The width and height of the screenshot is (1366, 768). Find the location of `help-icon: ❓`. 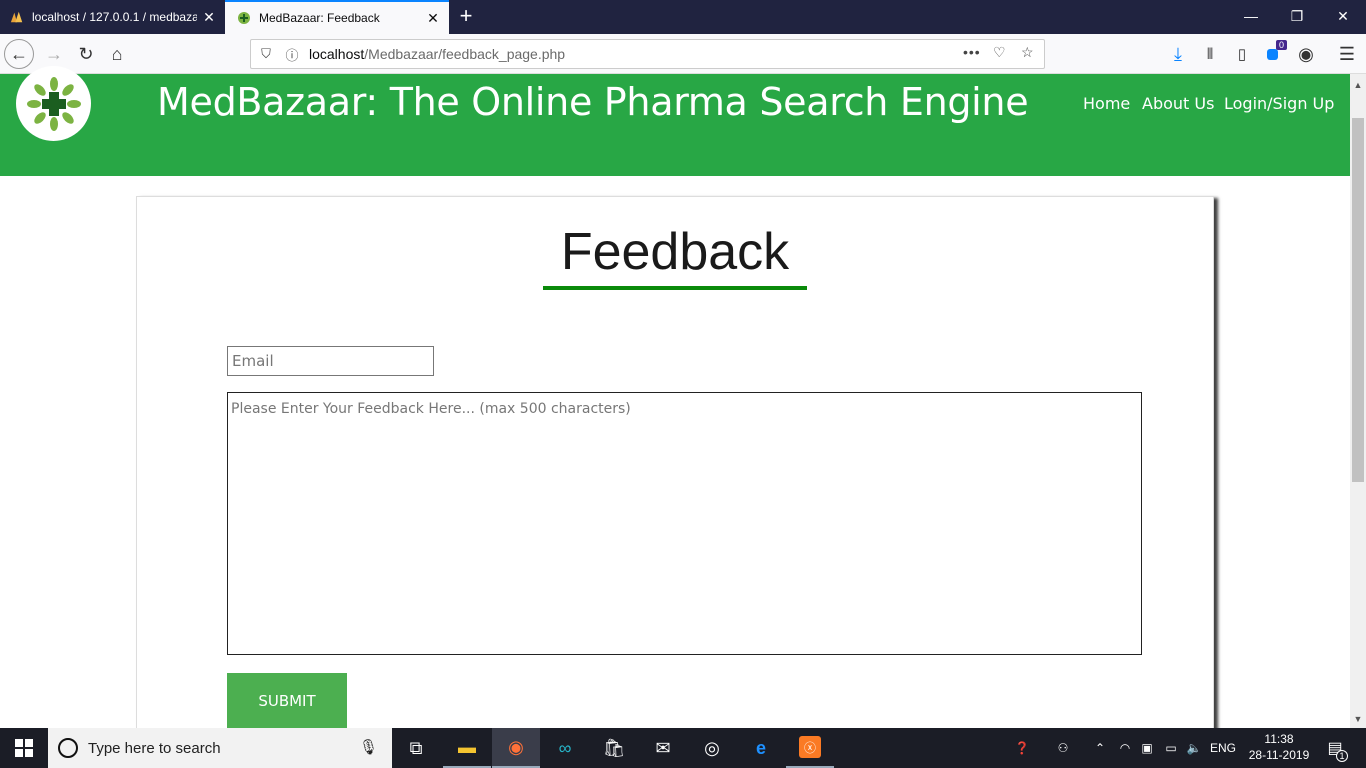

help-icon: ❓ is located at coordinates (1022, 748).